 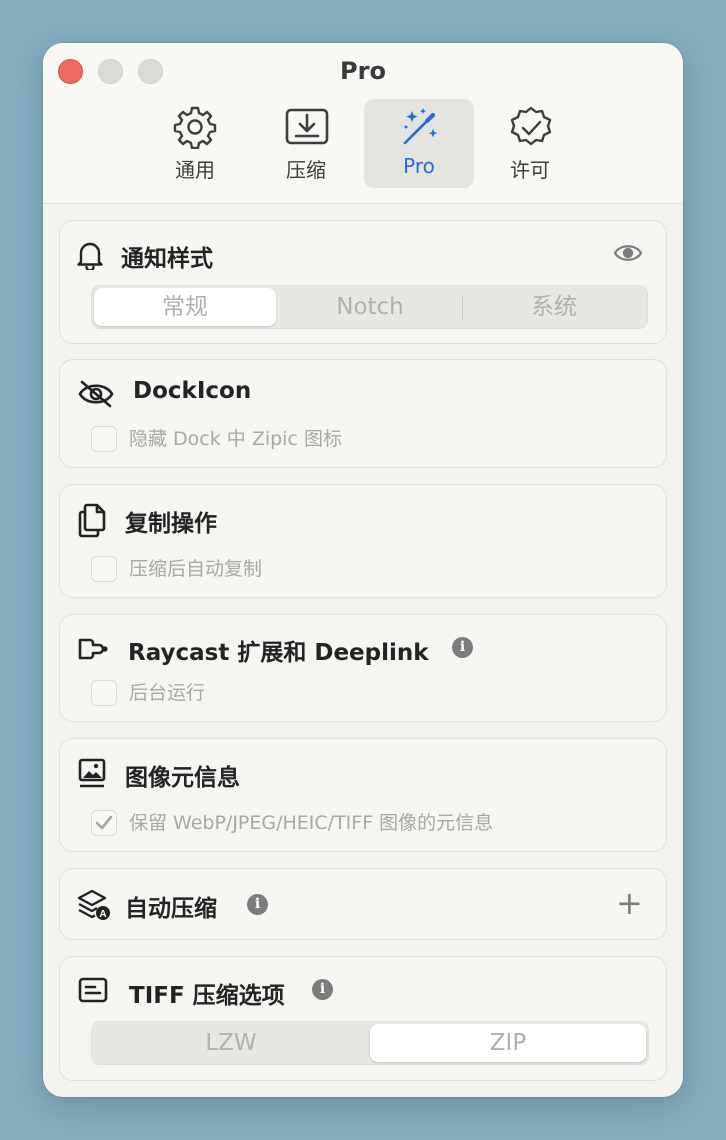 What do you see at coordinates (93, 904) in the screenshot?
I see `stack-layers-auto-icon: A` at bounding box center [93, 904].